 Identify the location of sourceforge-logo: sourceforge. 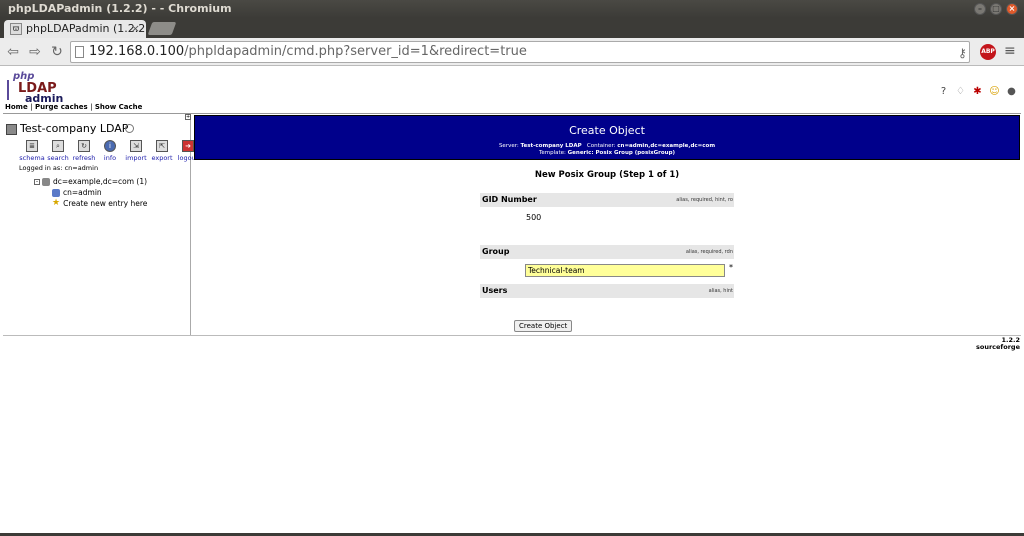
(998, 347).